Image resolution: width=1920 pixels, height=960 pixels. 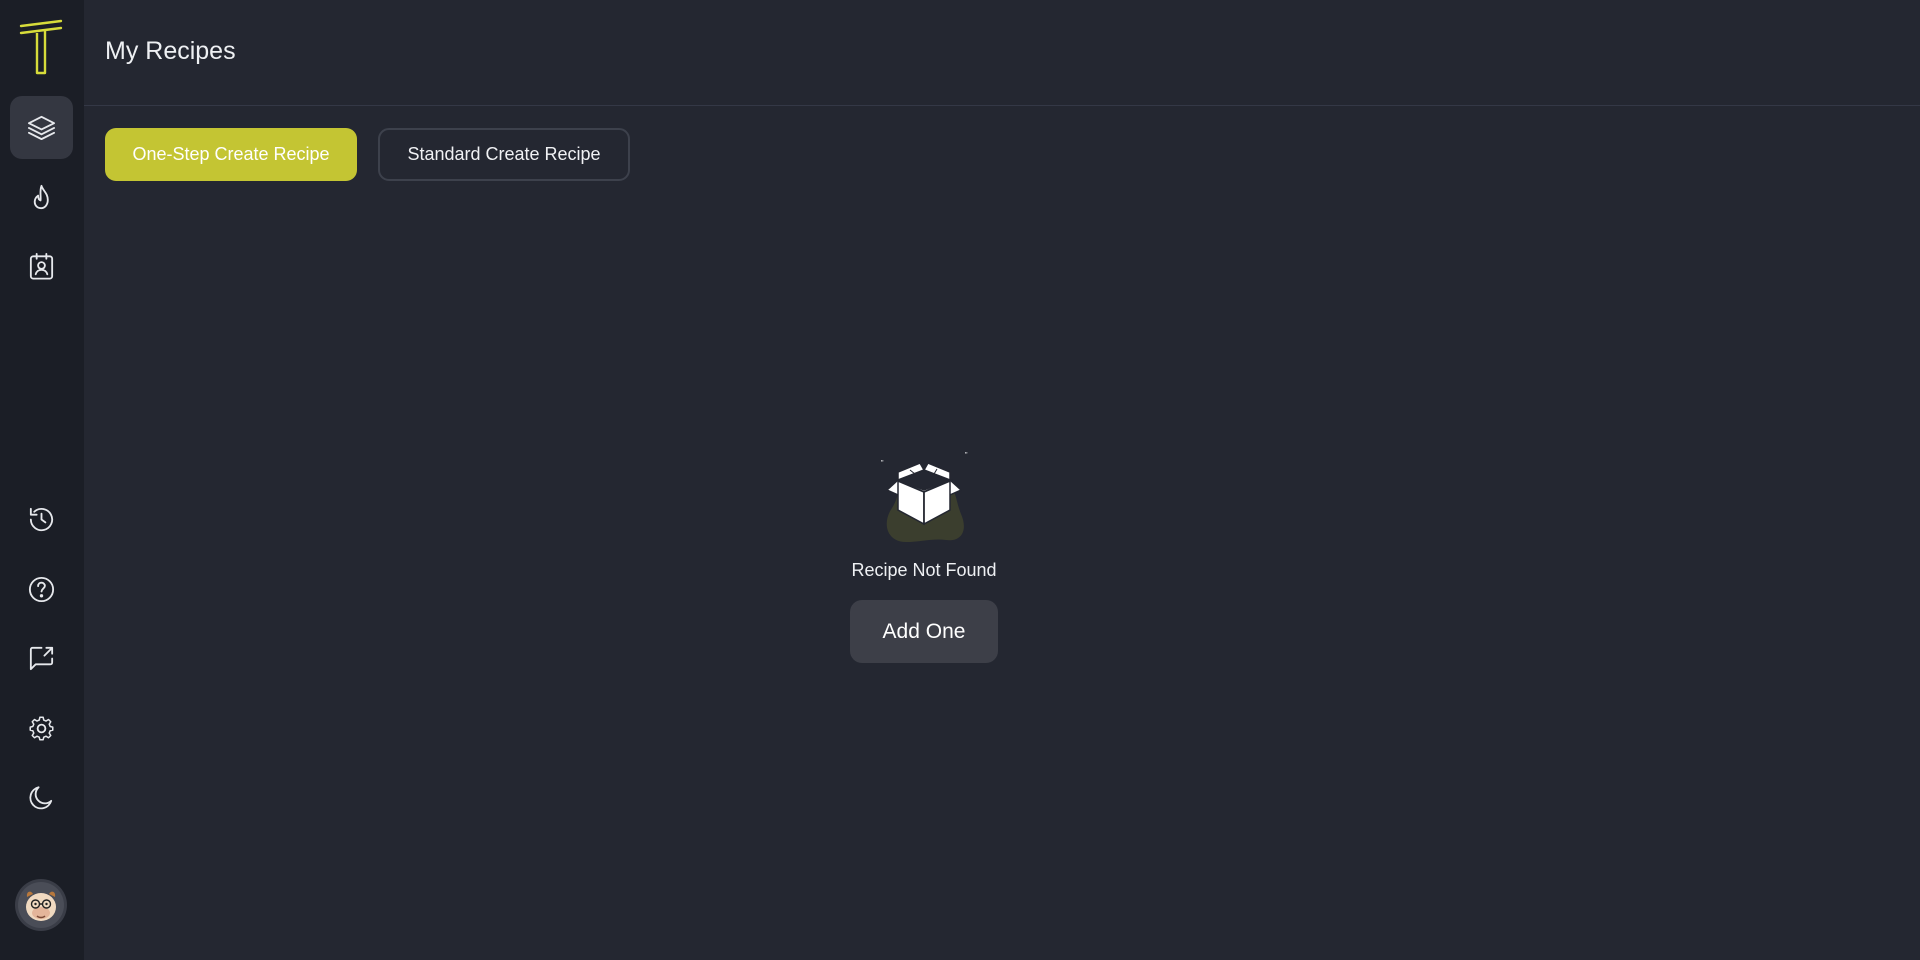 I want to click on badge-icon, so click(x=41, y=266).